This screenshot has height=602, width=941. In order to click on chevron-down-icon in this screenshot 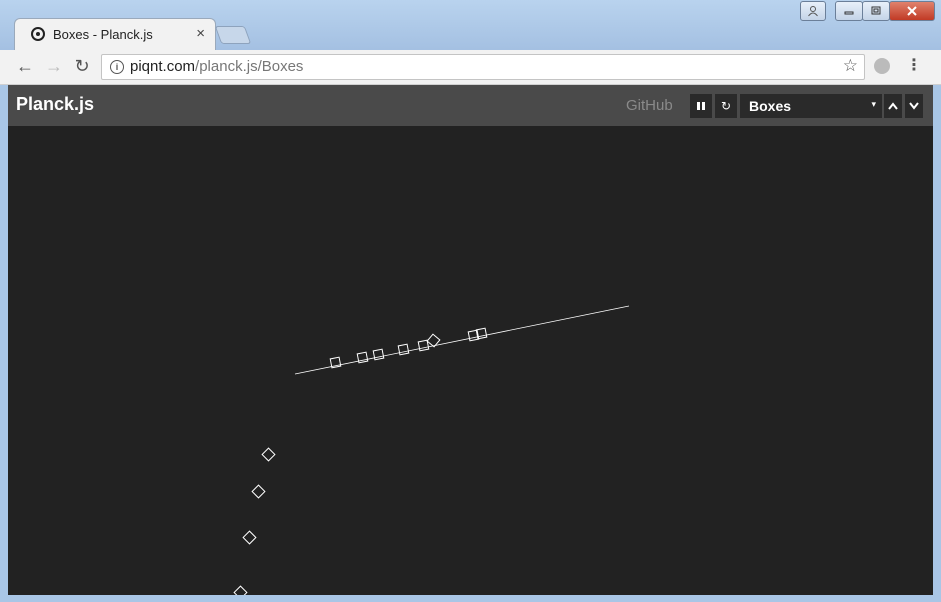, I will do `click(914, 106)`.